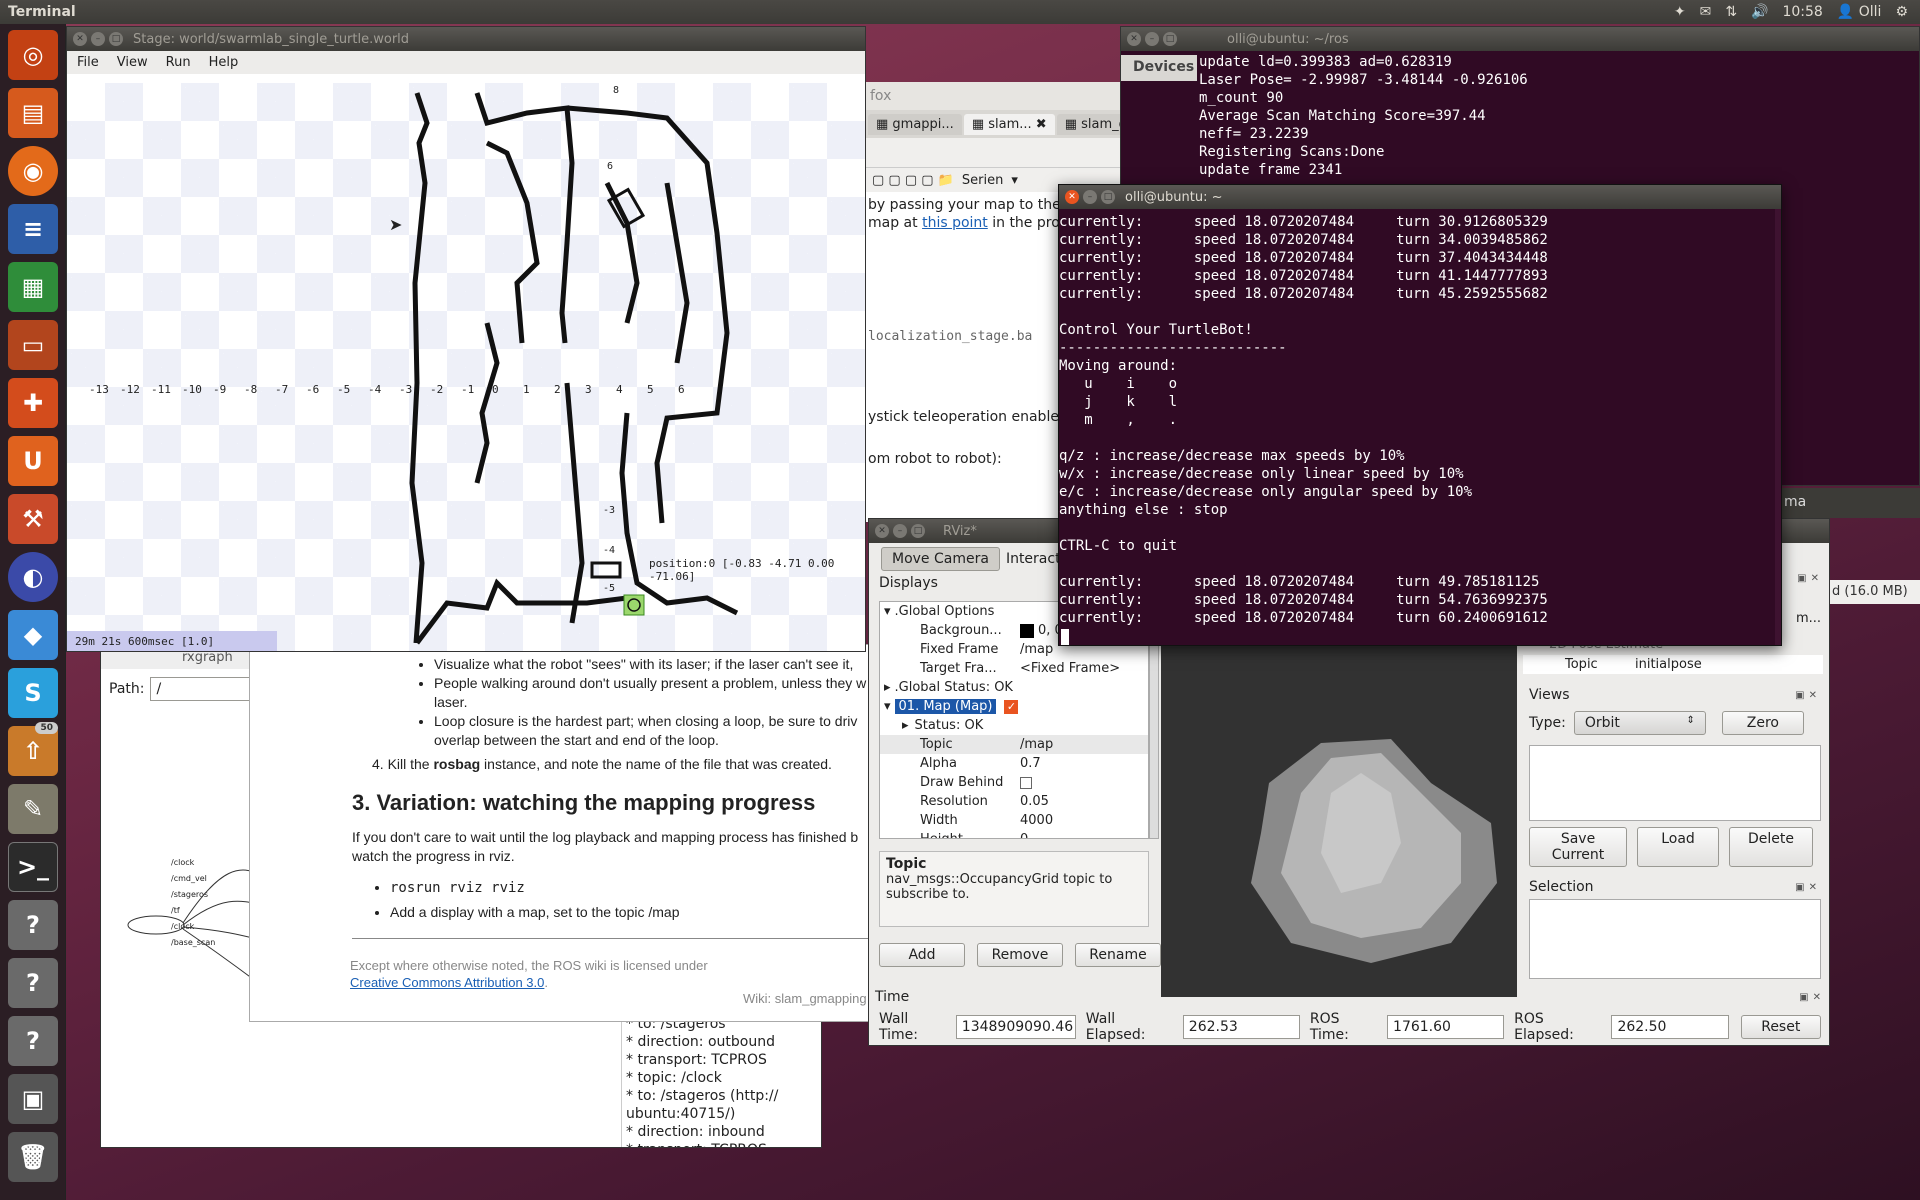 Image resolution: width=1920 pixels, height=1200 pixels. What do you see at coordinates (33, 809) in the screenshot?
I see `gimp-icon: ✎` at bounding box center [33, 809].